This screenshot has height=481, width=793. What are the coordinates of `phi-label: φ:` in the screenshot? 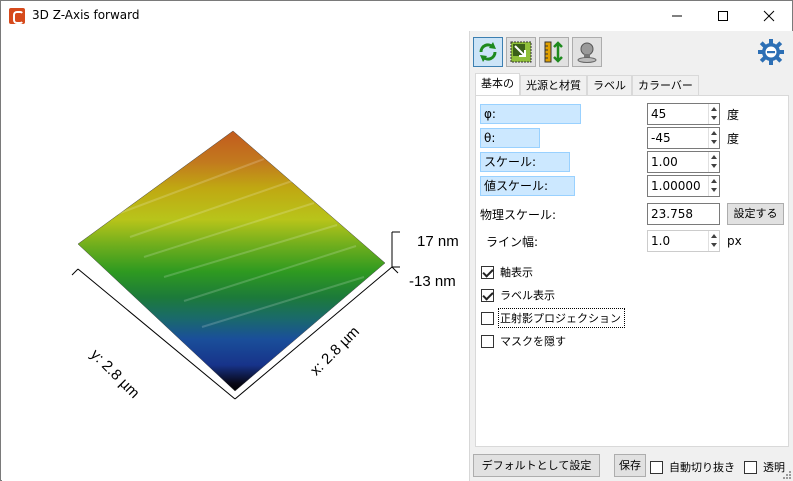 It's located at (530, 114).